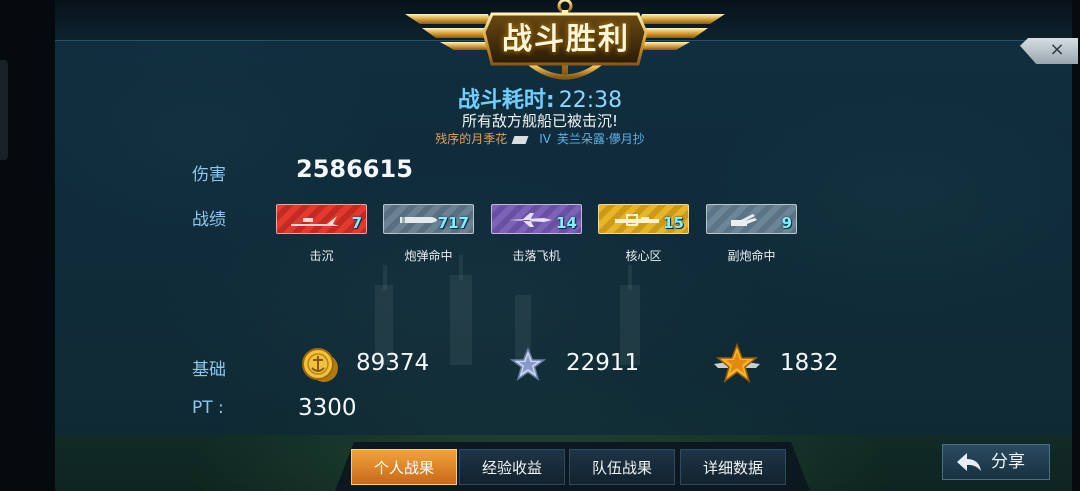 Image resolution: width=1080 pixels, height=491 pixels. I want to click on silver-star-icon, so click(528, 364).